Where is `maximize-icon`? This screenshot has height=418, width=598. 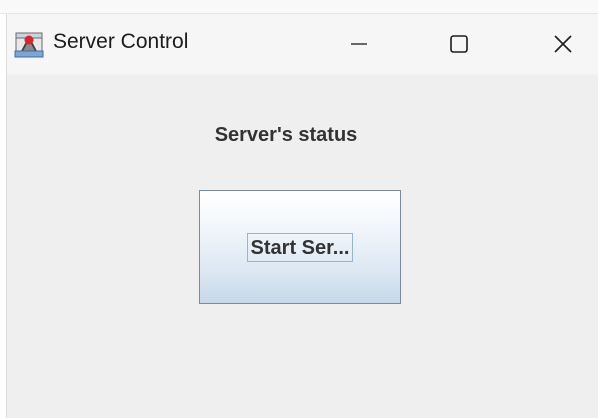
maximize-icon is located at coordinates (459, 44).